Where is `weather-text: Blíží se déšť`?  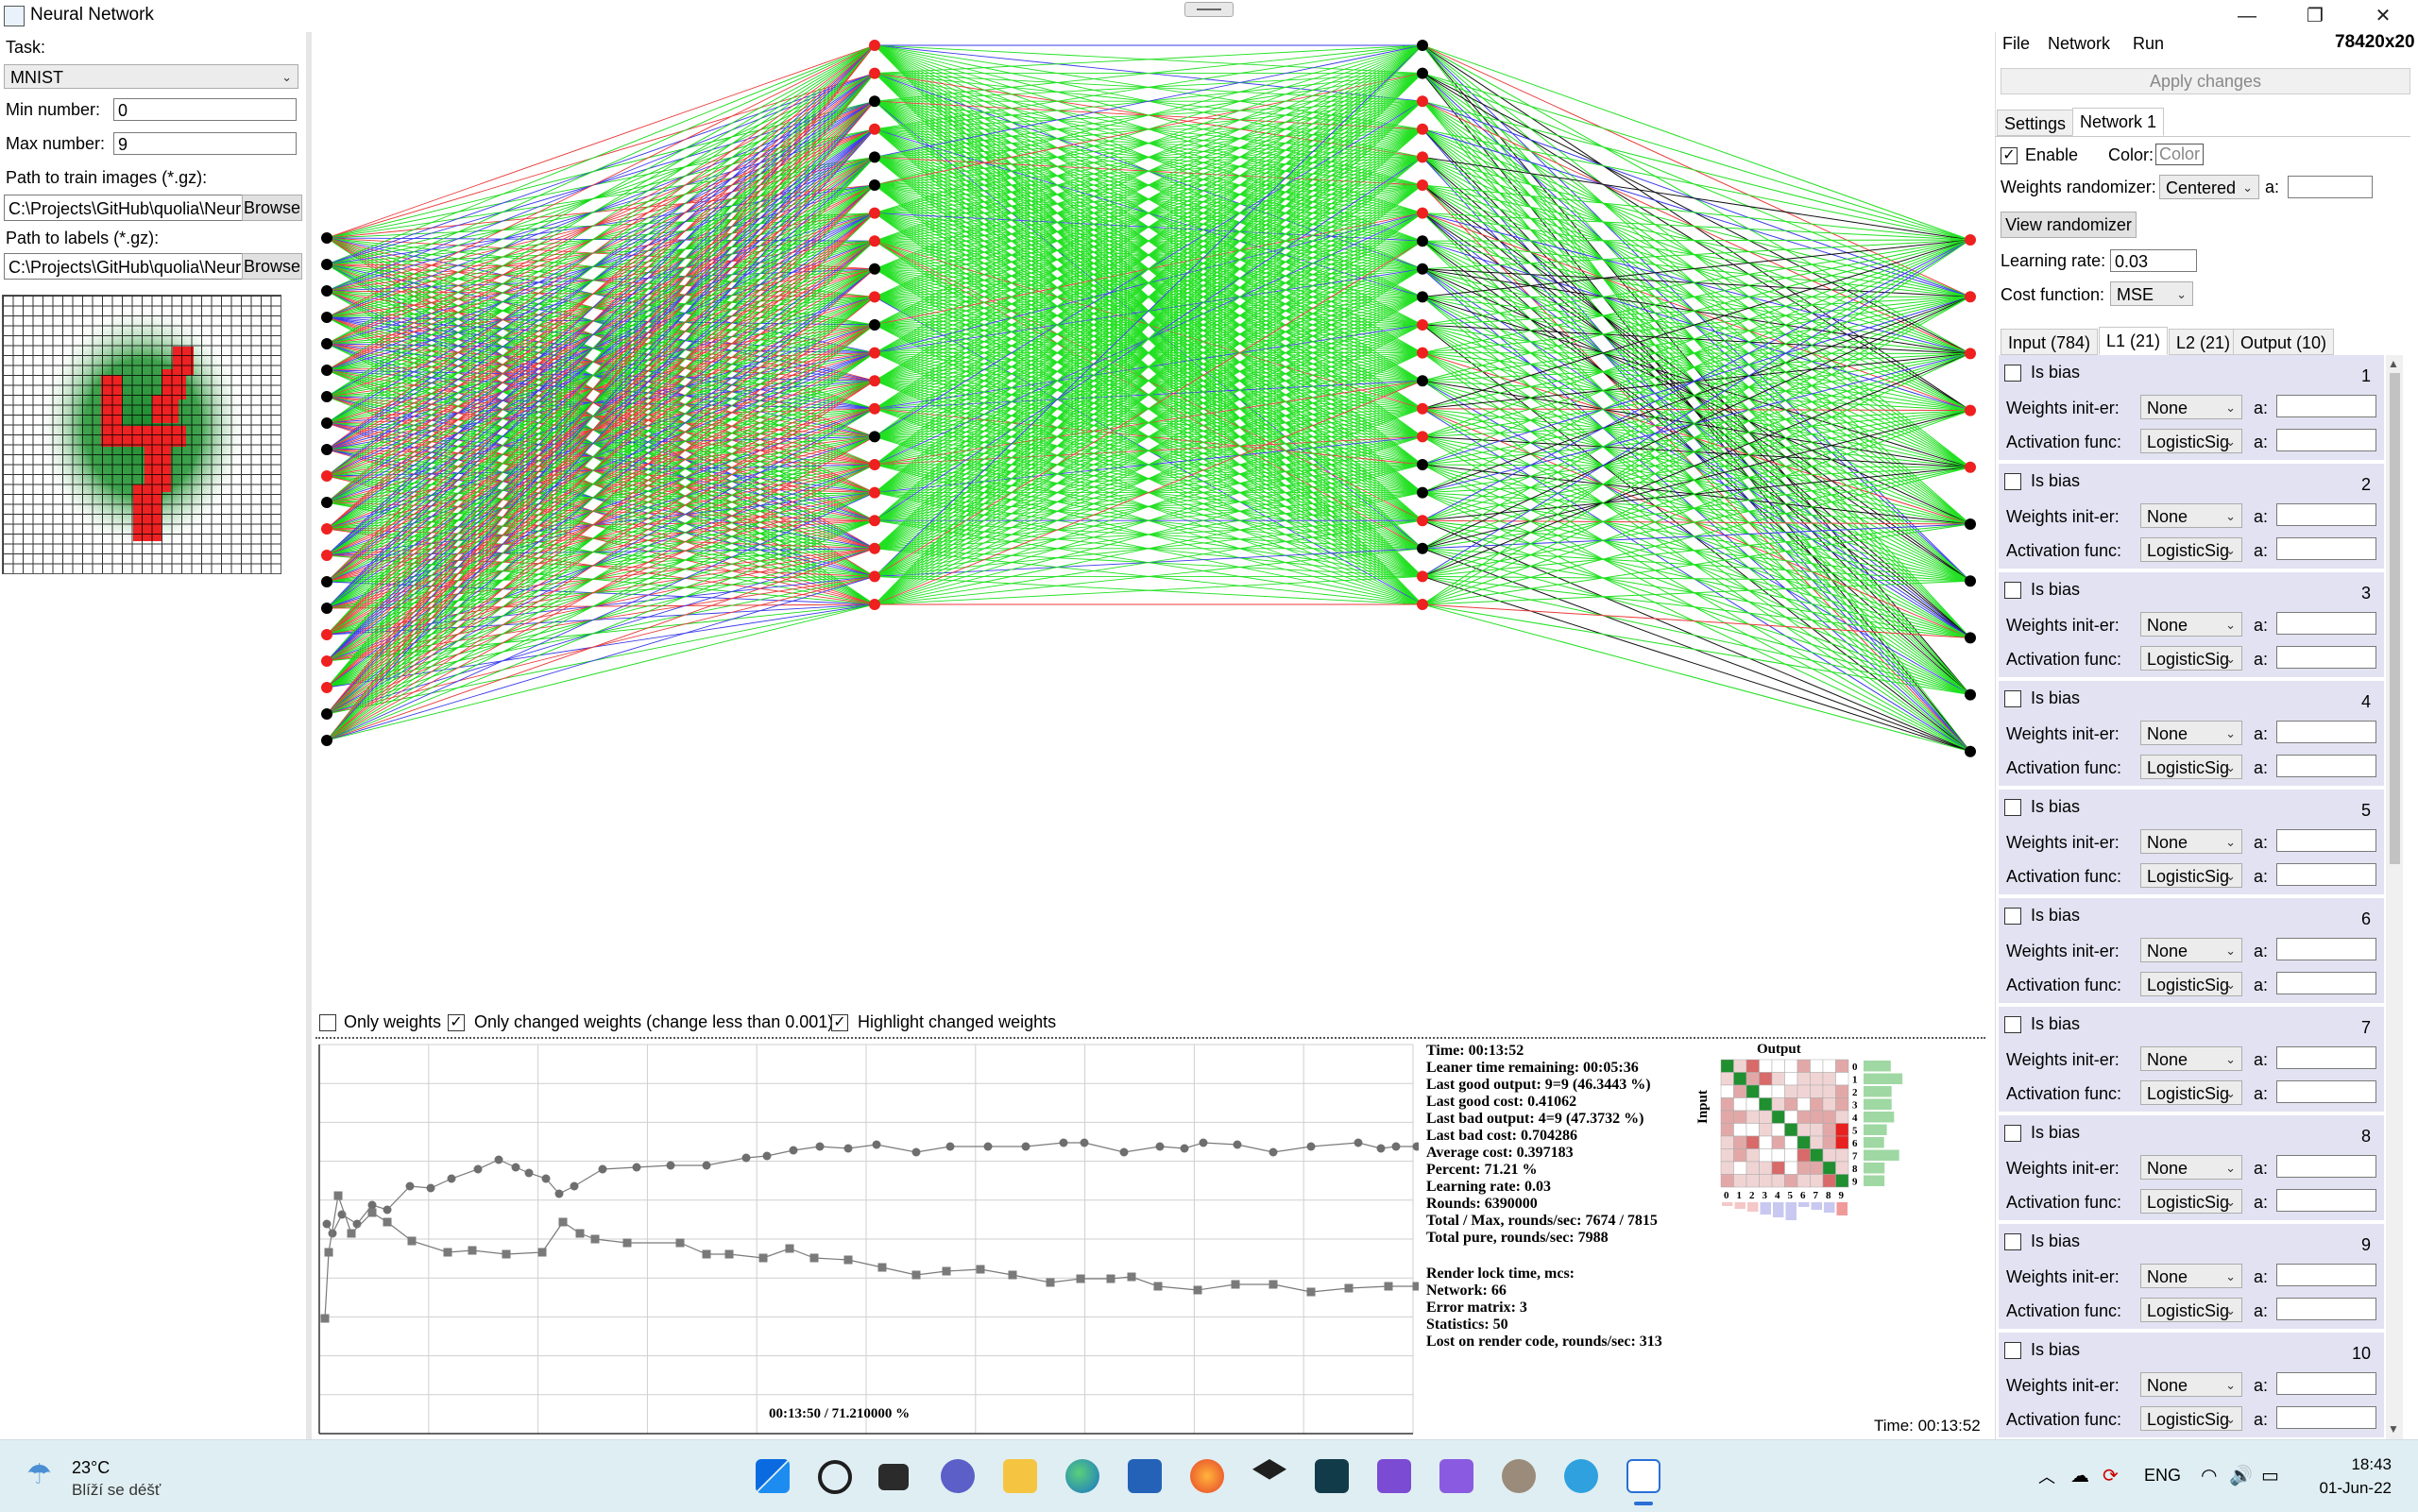
weather-text: Blíží se déšť is located at coordinates (116, 1491).